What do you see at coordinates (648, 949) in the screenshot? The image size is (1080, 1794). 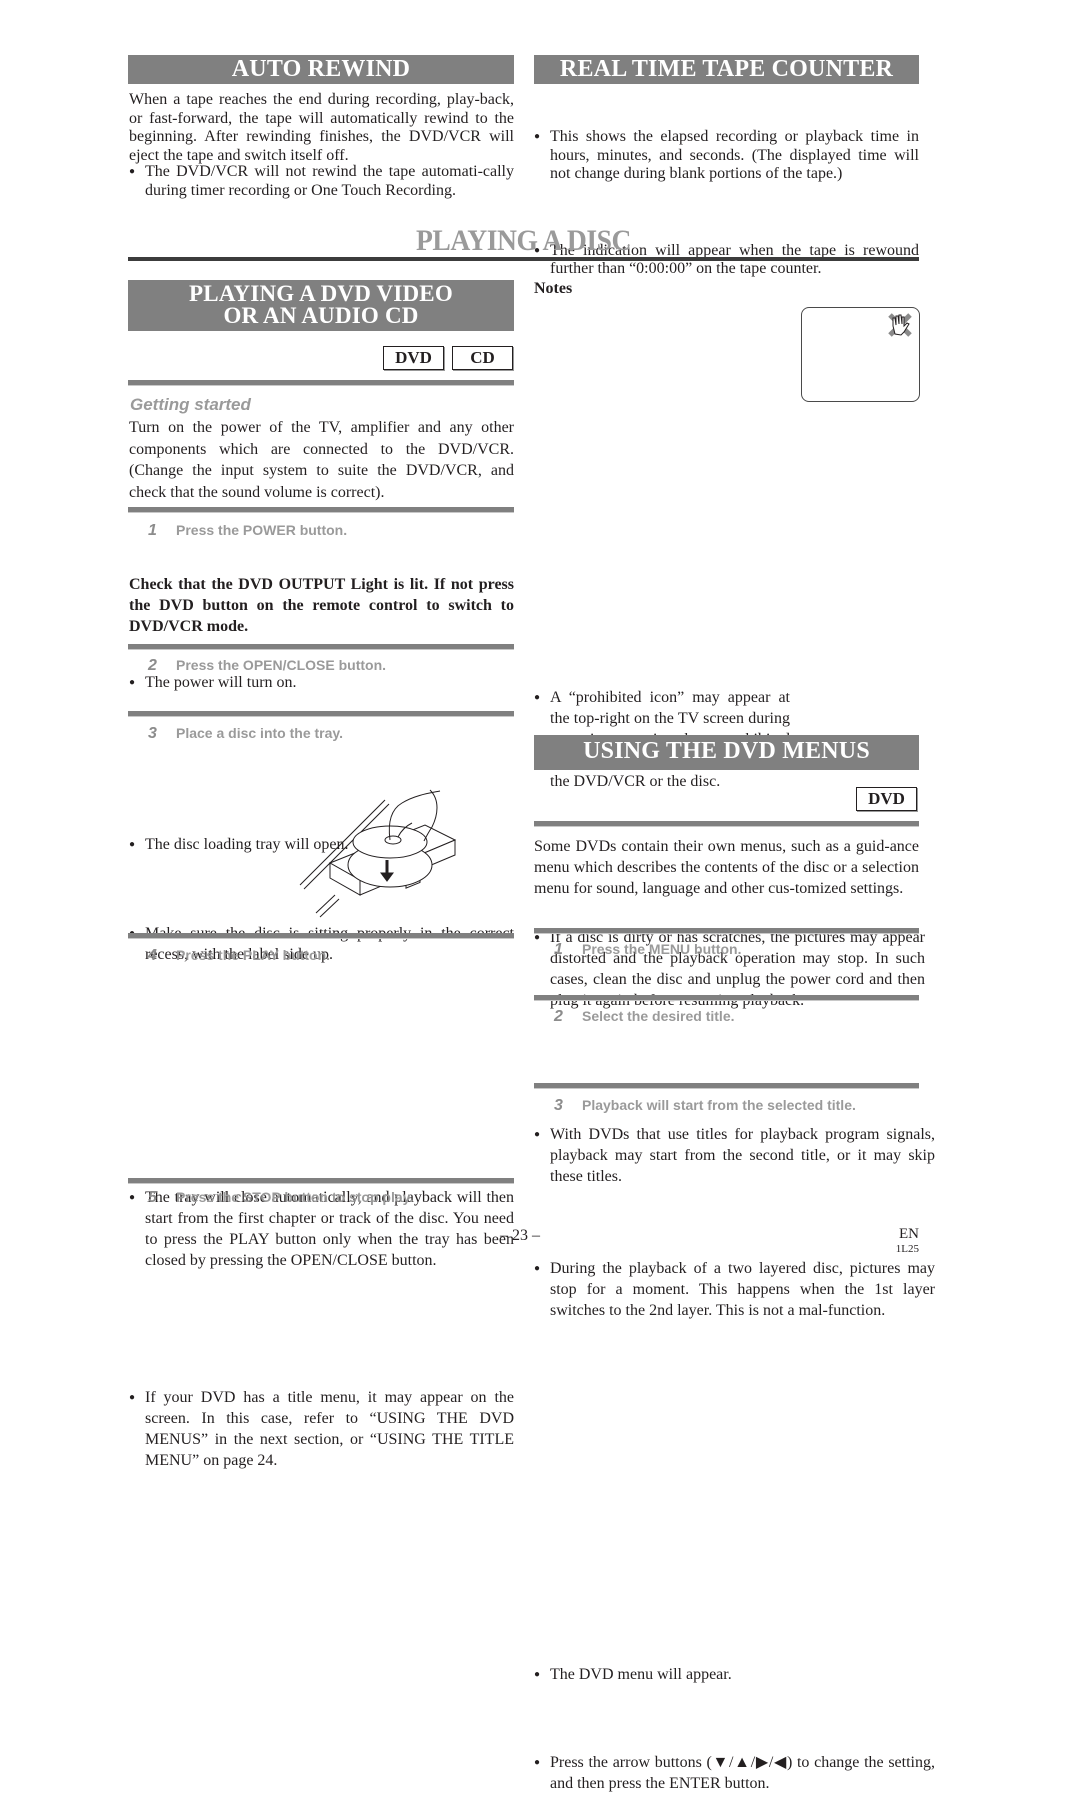 I see `menu-step-1: 1 Press the MENU button.` at bounding box center [648, 949].